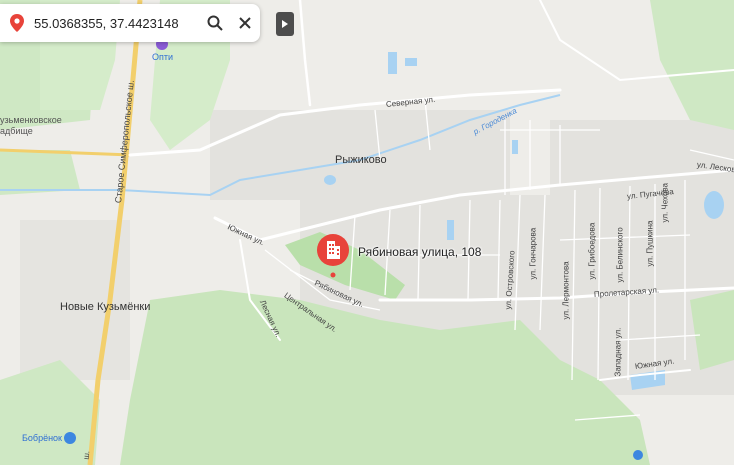  I want to click on place-label-cemetery: узьменковское, so click(31, 120).